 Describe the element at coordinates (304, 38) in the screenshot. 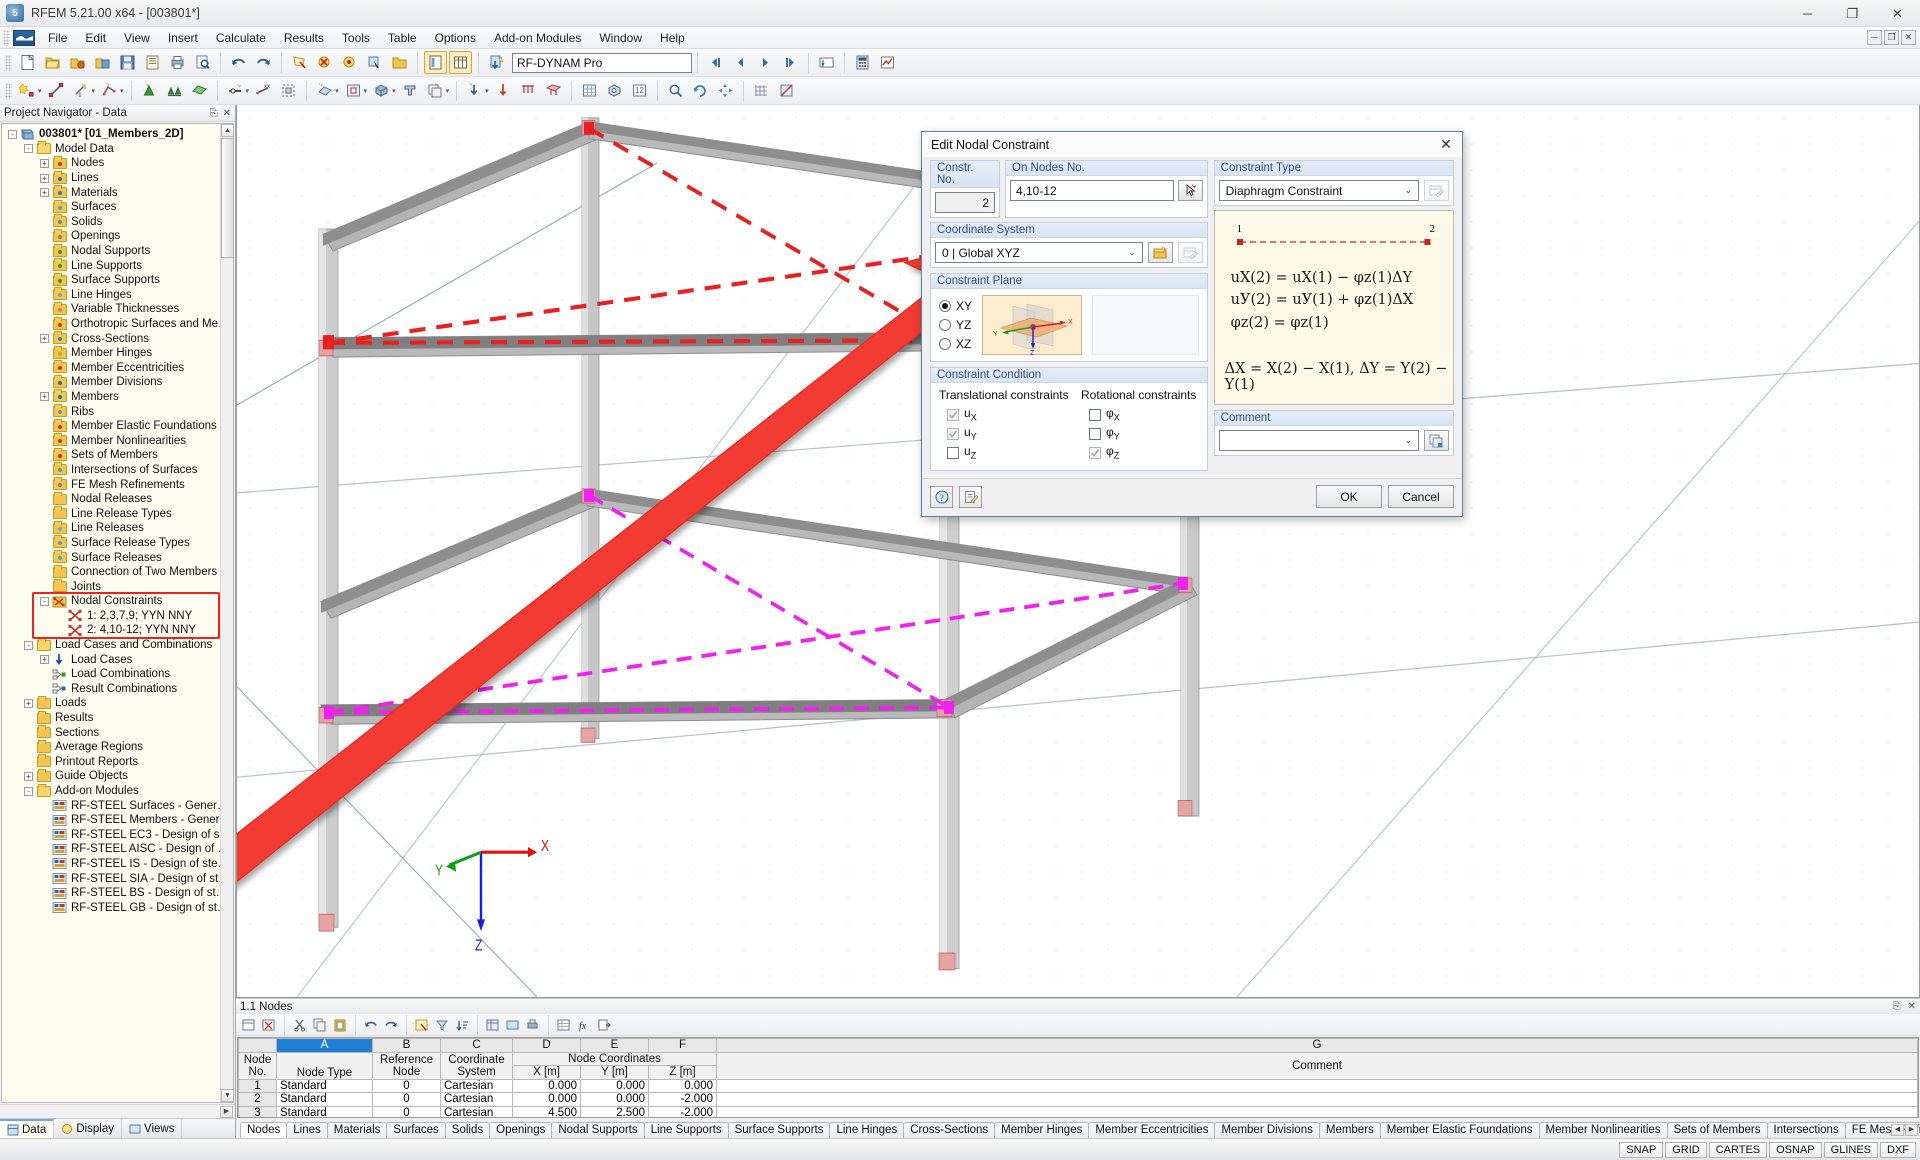

I see `menu-results: Results` at that location.